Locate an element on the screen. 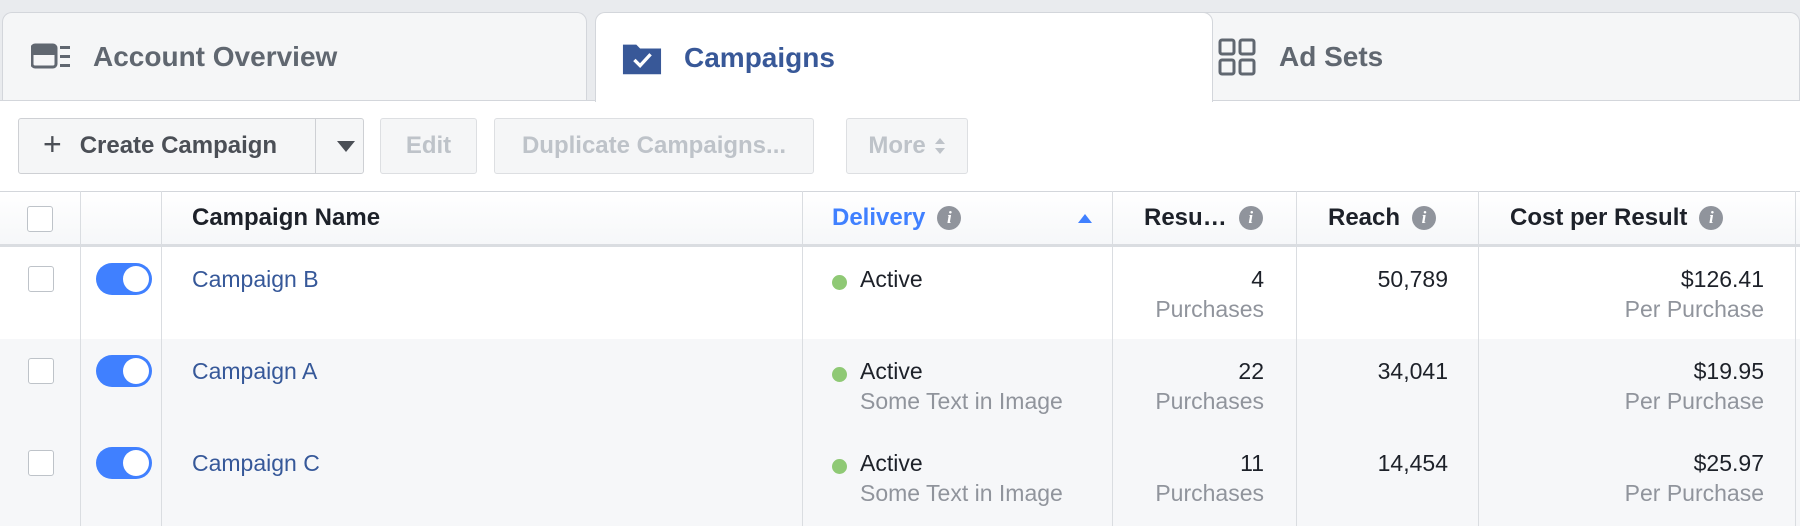  campaign-folder-icon is located at coordinates (642, 58).